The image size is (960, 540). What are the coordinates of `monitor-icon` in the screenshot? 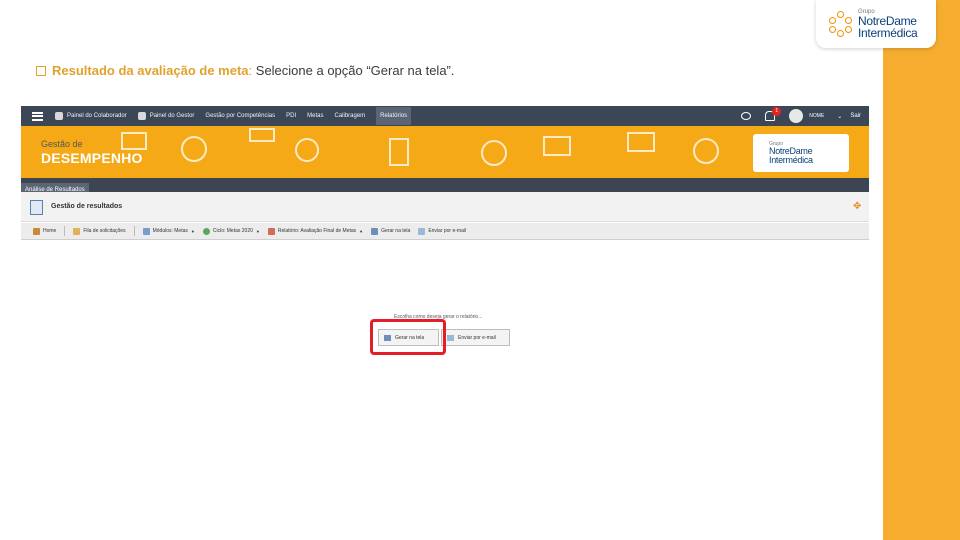 It's located at (375, 231).